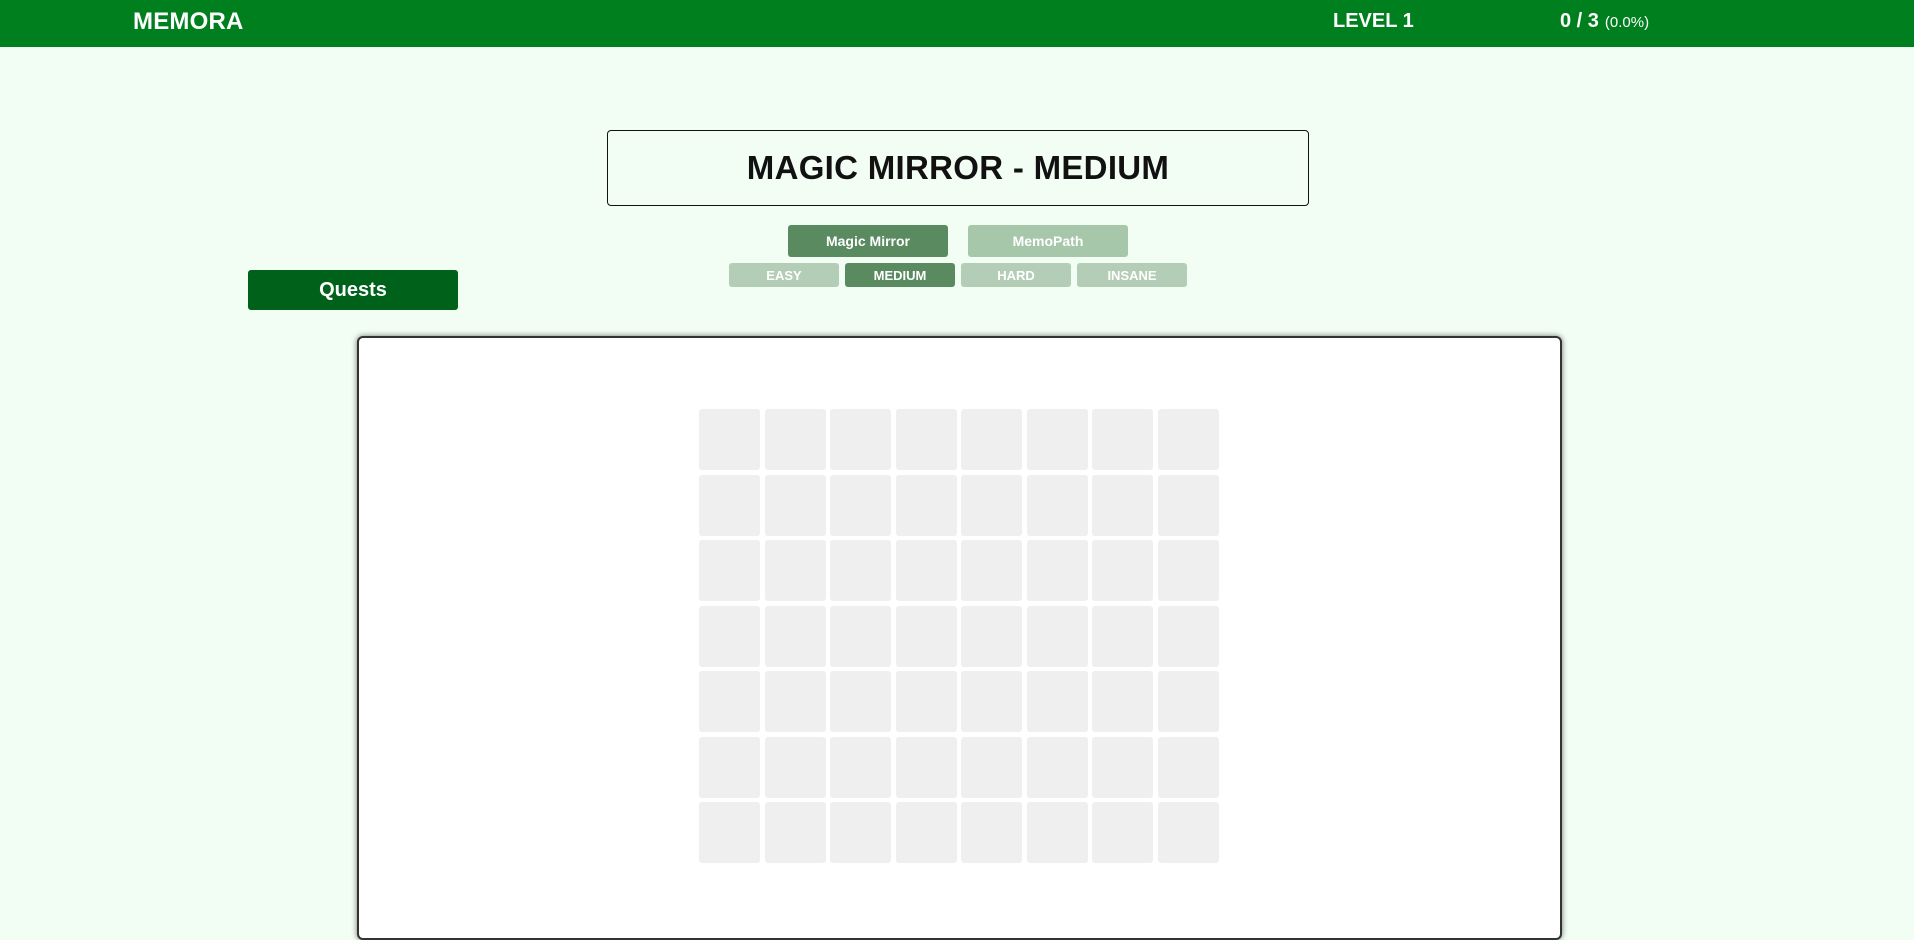  Describe the element at coordinates (868, 241) in the screenshot. I see `mode-magic-mirror-button: Magic Mirror` at that location.